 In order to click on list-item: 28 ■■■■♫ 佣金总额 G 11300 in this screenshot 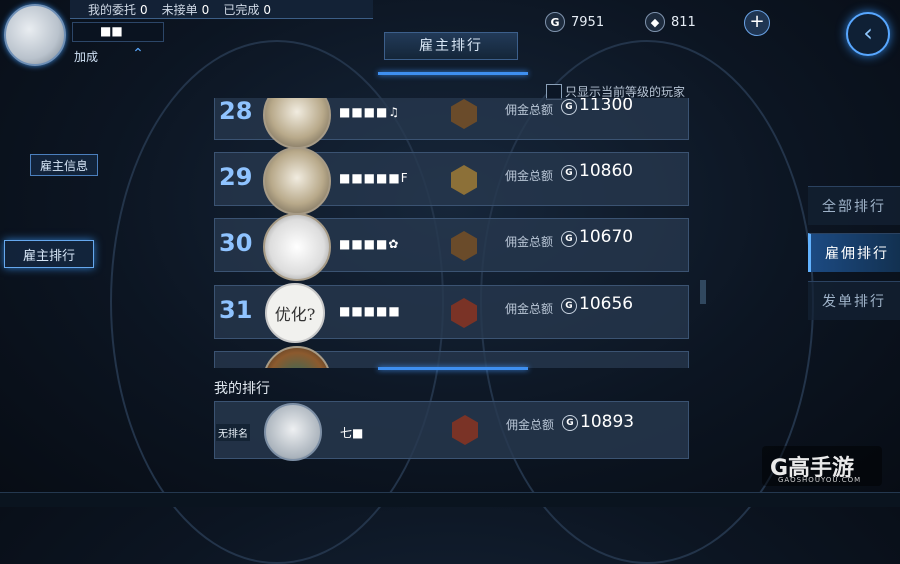, I will do `click(451, 123)`.